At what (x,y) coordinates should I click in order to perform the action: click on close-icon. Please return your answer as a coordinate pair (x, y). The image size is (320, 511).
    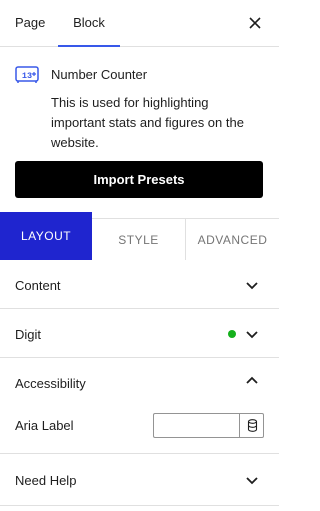
    Looking at the image, I should click on (255, 23).